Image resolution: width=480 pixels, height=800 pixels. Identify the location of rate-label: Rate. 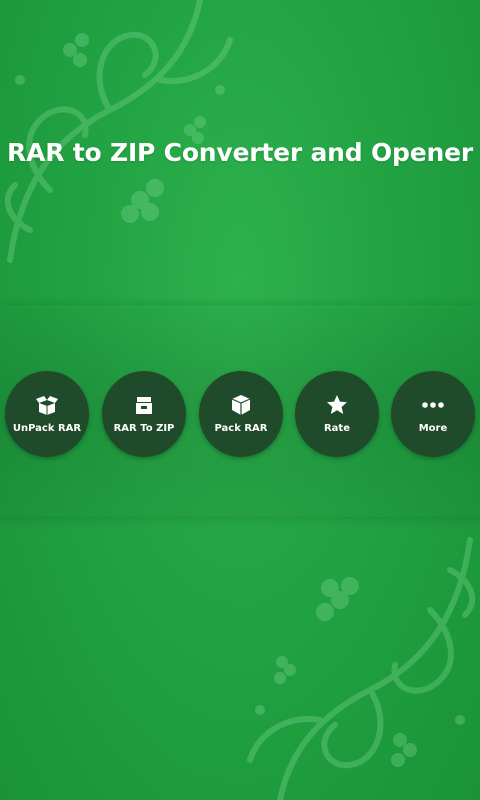
(336, 428).